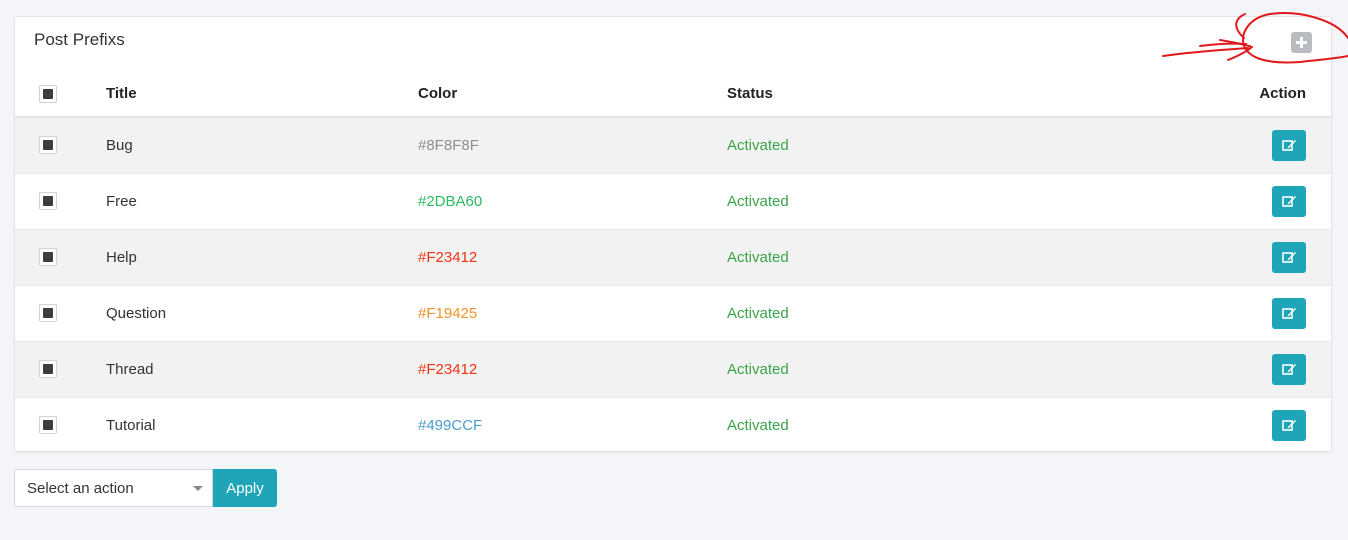  What do you see at coordinates (60, 94) in the screenshot?
I see `header-select-cell` at bounding box center [60, 94].